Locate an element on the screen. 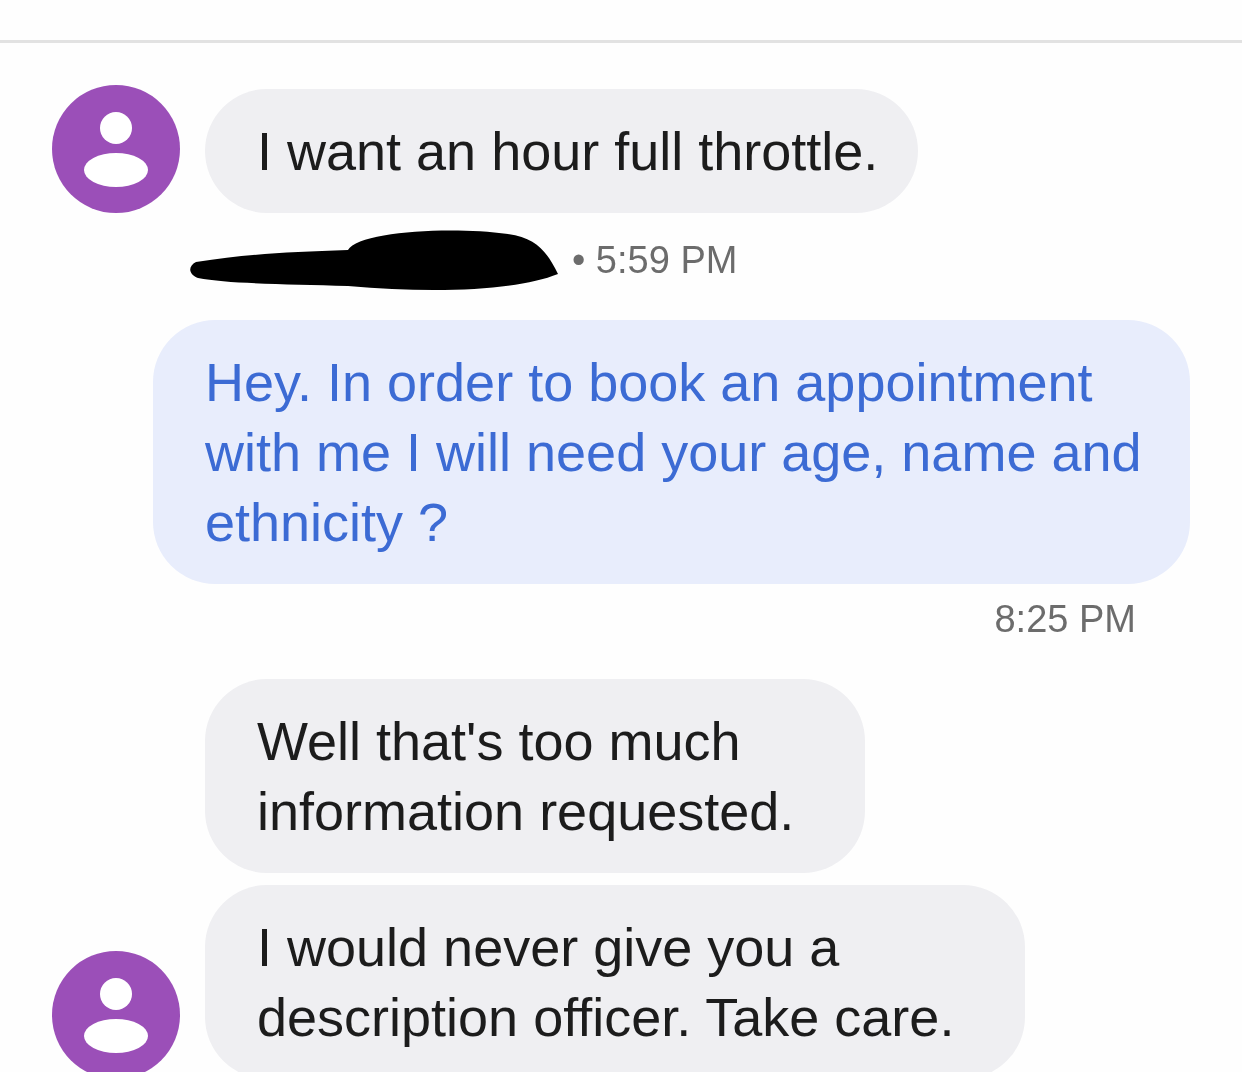 The image size is (1242, 1072). message-bubble: I want an hour full throttle. is located at coordinates (562, 151).